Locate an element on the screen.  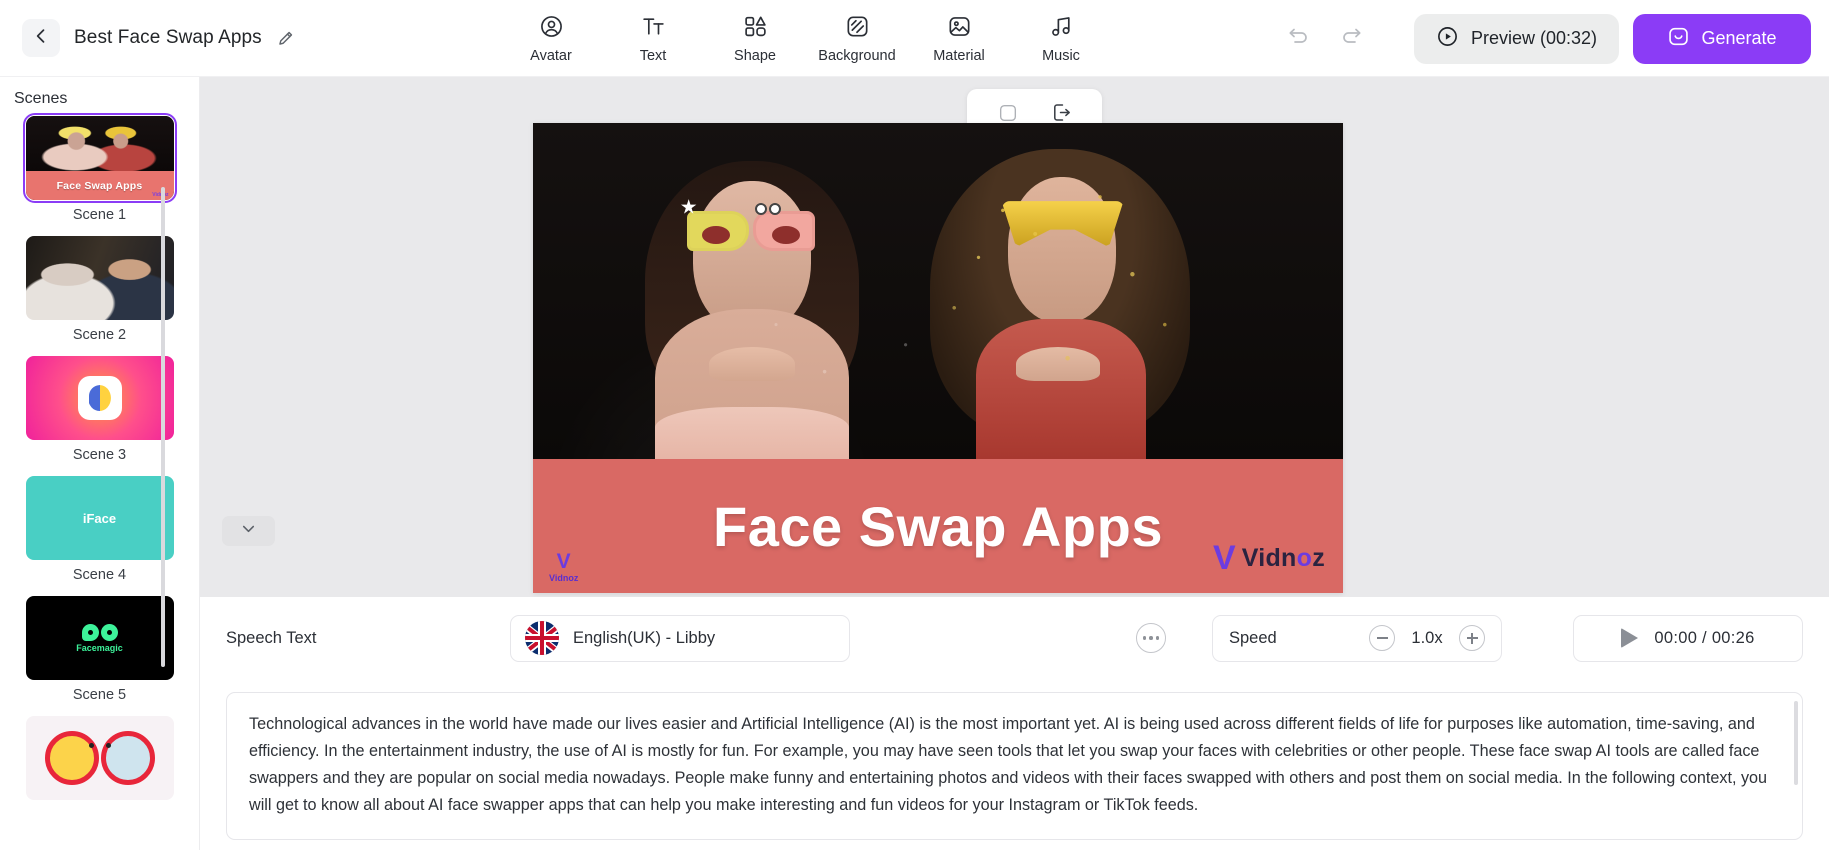
tab-shape: Shape is located at coordinates (755, 39).